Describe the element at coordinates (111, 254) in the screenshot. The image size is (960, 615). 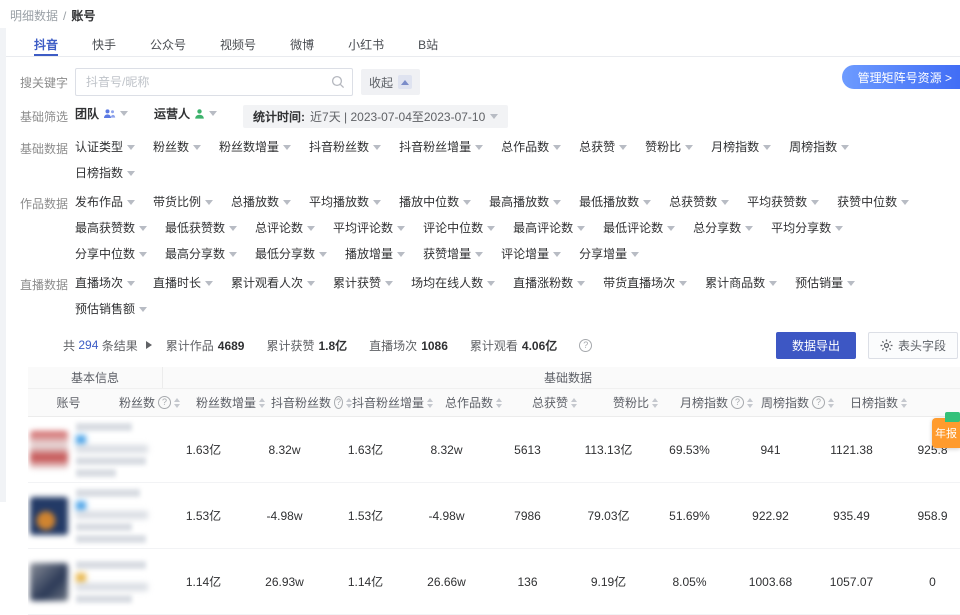
I see `filter-item: 分享中位数` at that location.